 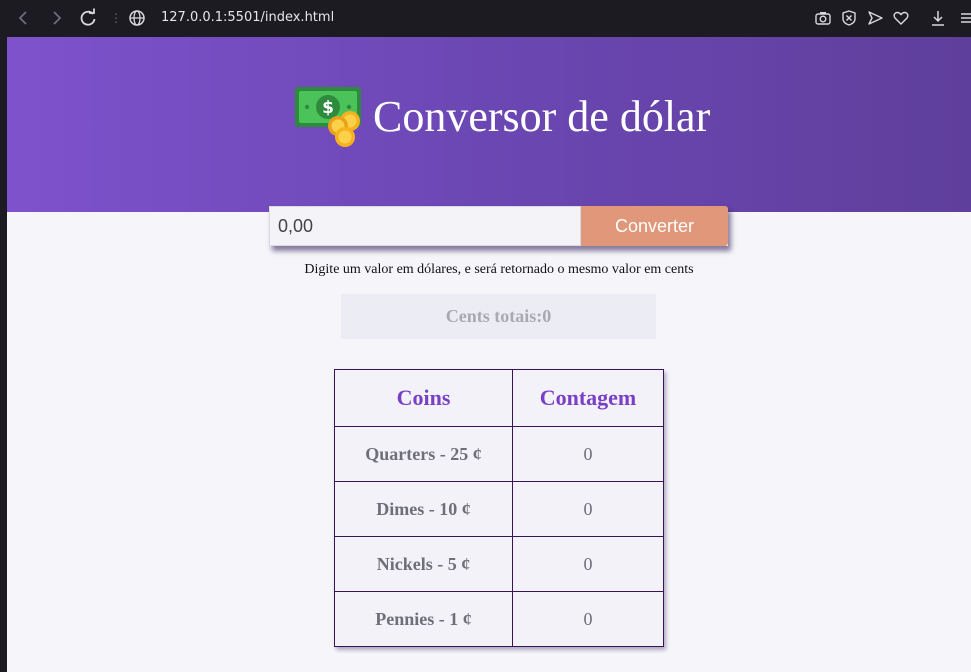 What do you see at coordinates (137, 18) in the screenshot?
I see `site-info-icon` at bounding box center [137, 18].